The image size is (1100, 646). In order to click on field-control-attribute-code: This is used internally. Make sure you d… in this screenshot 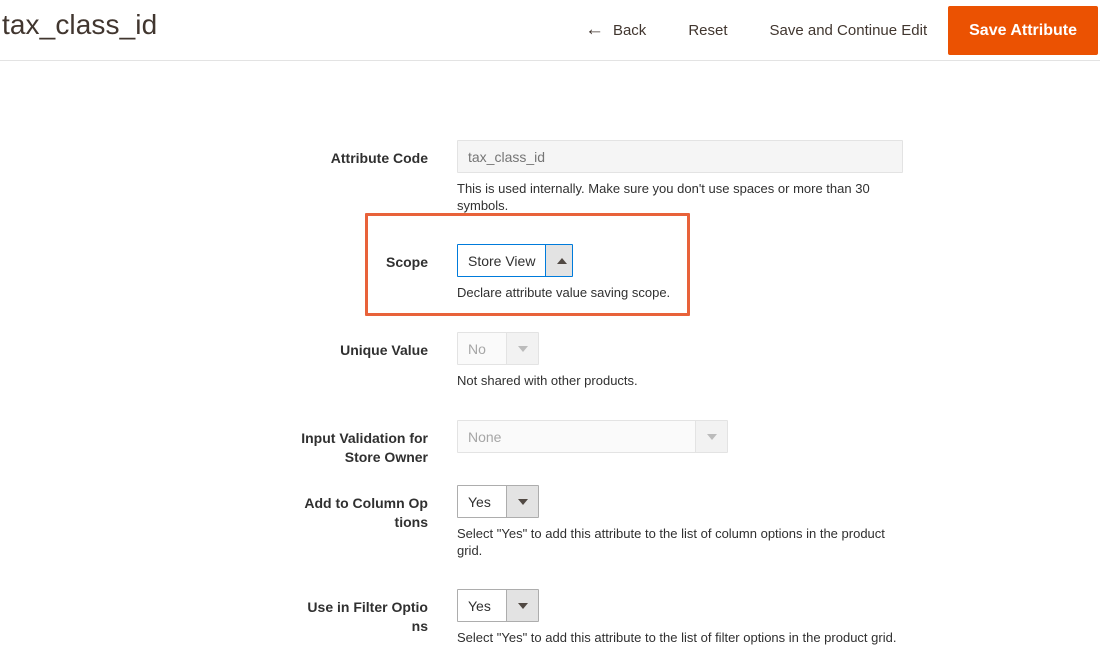, I will do `click(680, 177)`.